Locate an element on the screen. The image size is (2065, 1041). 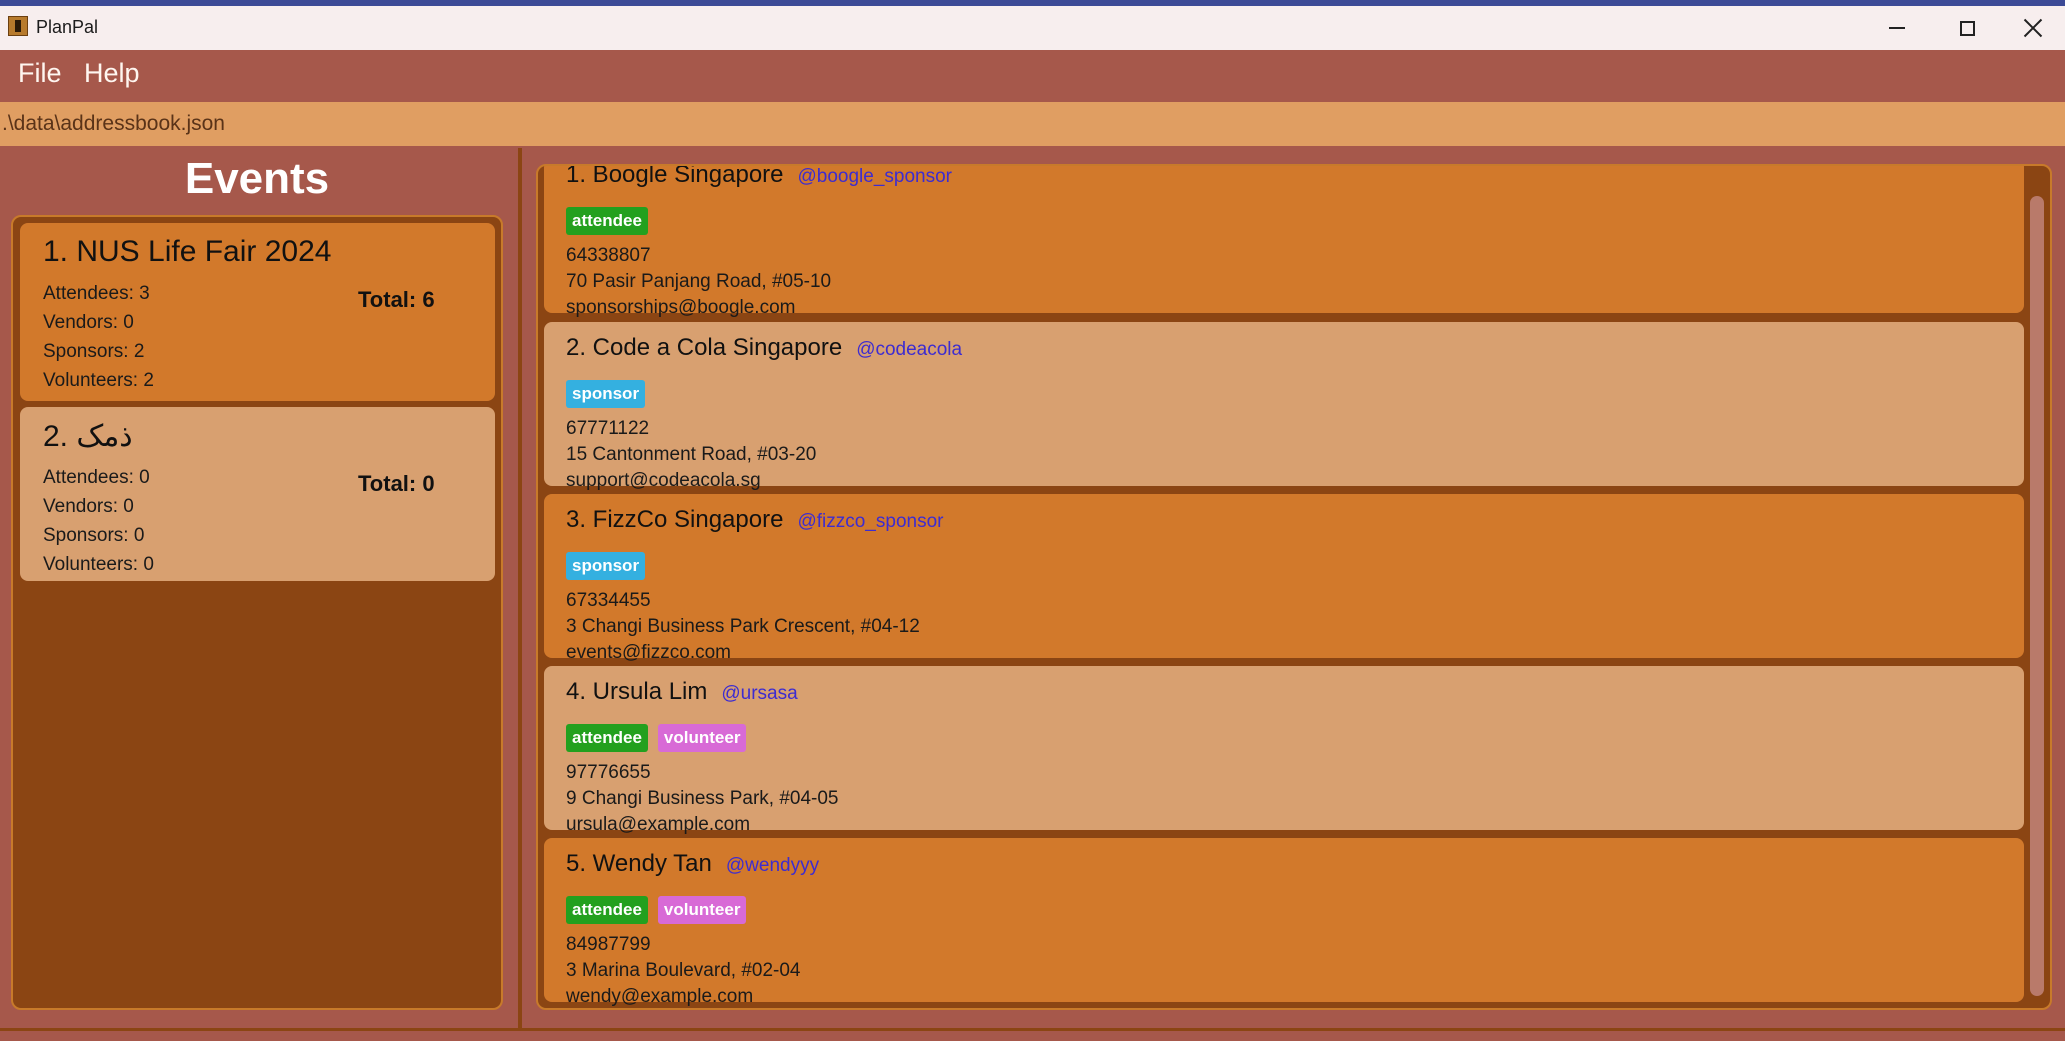
person-header: 1. Boogle Singapore @boogle_sponsor is located at coordinates (759, 176).